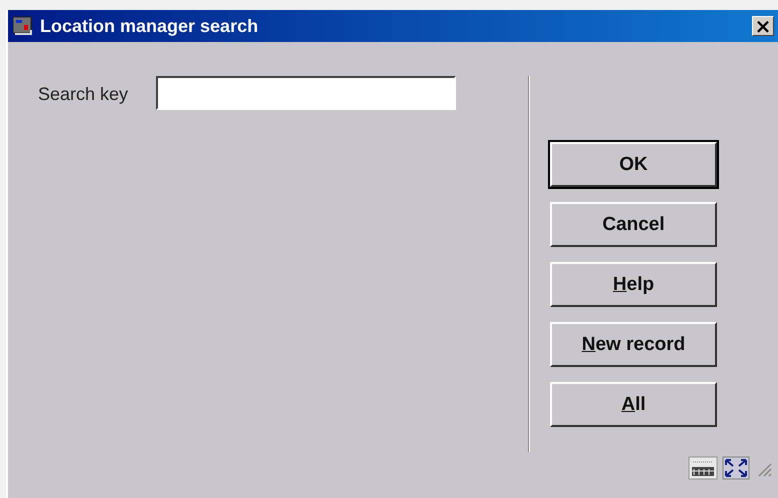 This screenshot has width=778, height=498. I want to click on app-icon, so click(23, 26).